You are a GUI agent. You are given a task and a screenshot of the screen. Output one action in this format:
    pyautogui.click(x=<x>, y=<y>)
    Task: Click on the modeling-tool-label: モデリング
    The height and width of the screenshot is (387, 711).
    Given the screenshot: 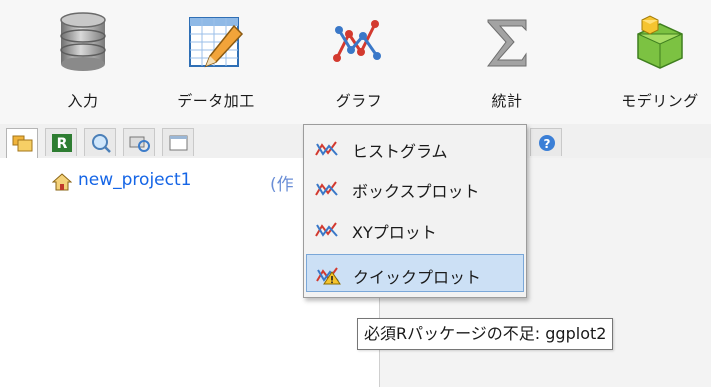 What is the action you would take?
    pyautogui.click(x=660, y=101)
    